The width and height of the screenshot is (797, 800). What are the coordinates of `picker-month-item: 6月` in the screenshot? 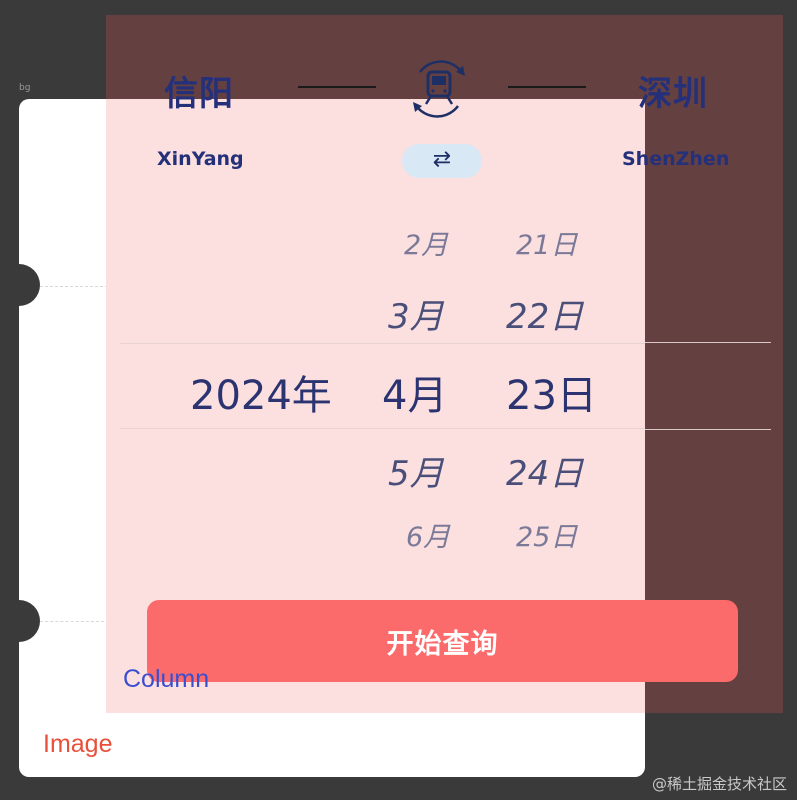 It's located at (428, 534).